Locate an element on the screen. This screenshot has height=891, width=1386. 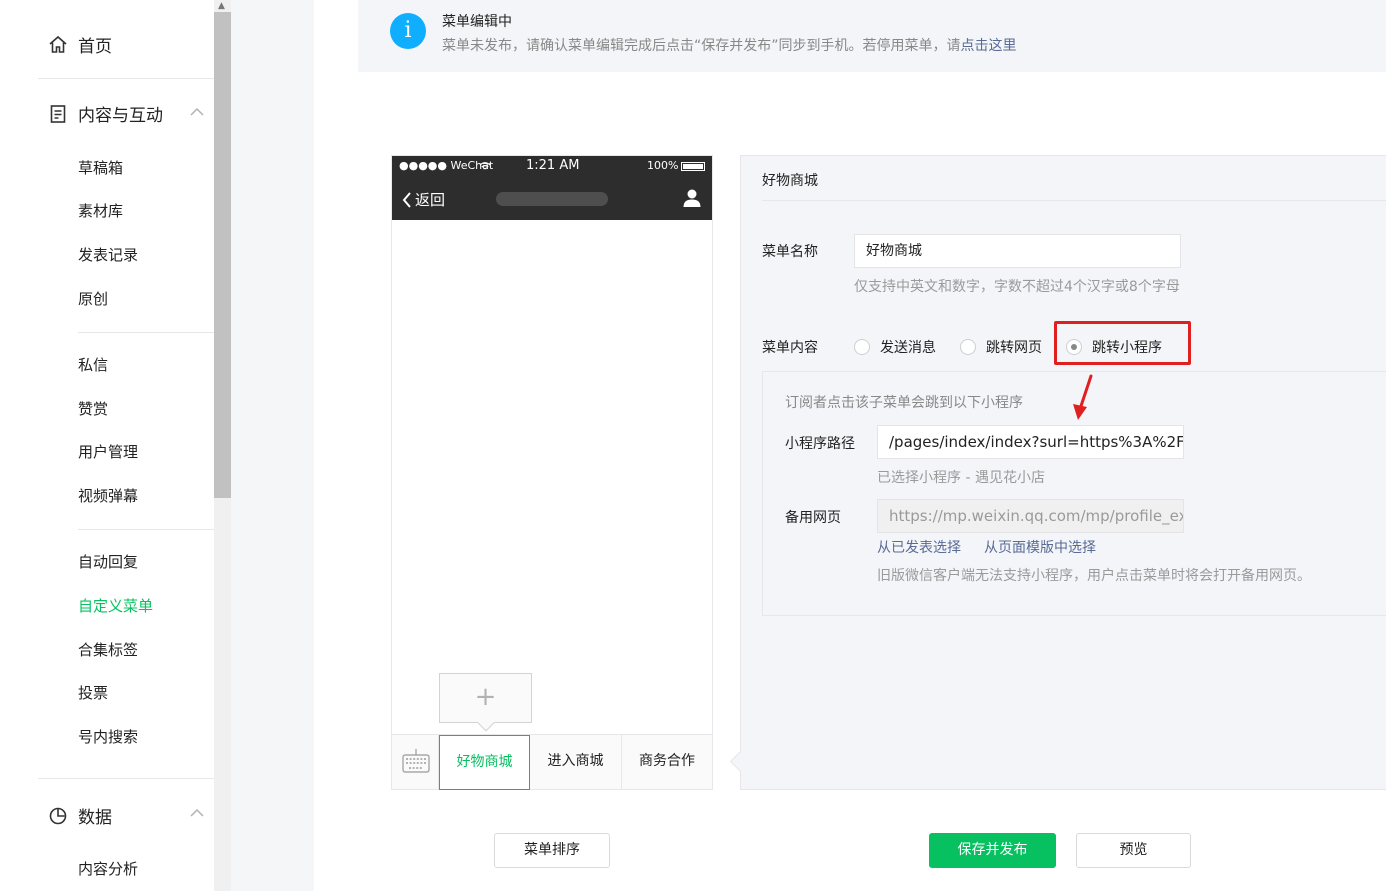
notice-text: 菜单未发布，请确认菜单编辑完成后点击“保存并发布”同步到手机。若停用菜单，请 is located at coordinates (701, 46).